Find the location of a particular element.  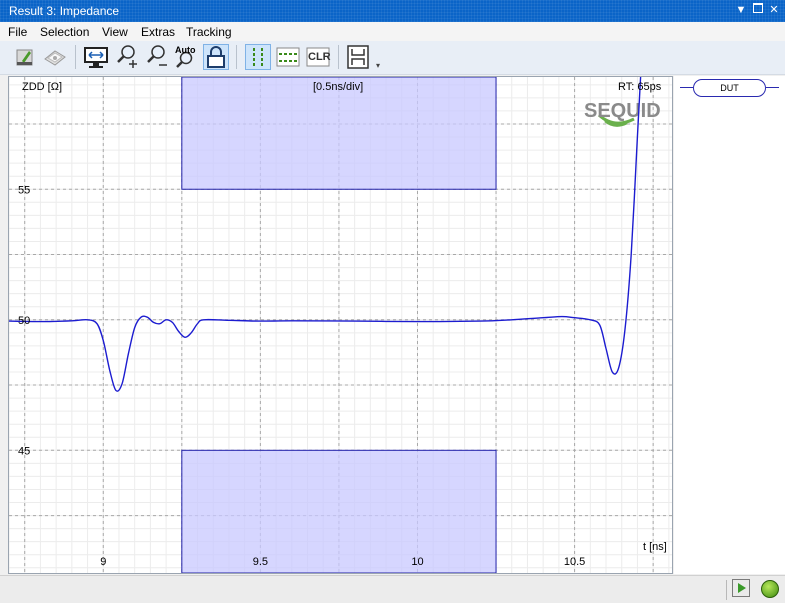

play-icon is located at coordinates (742, 588).